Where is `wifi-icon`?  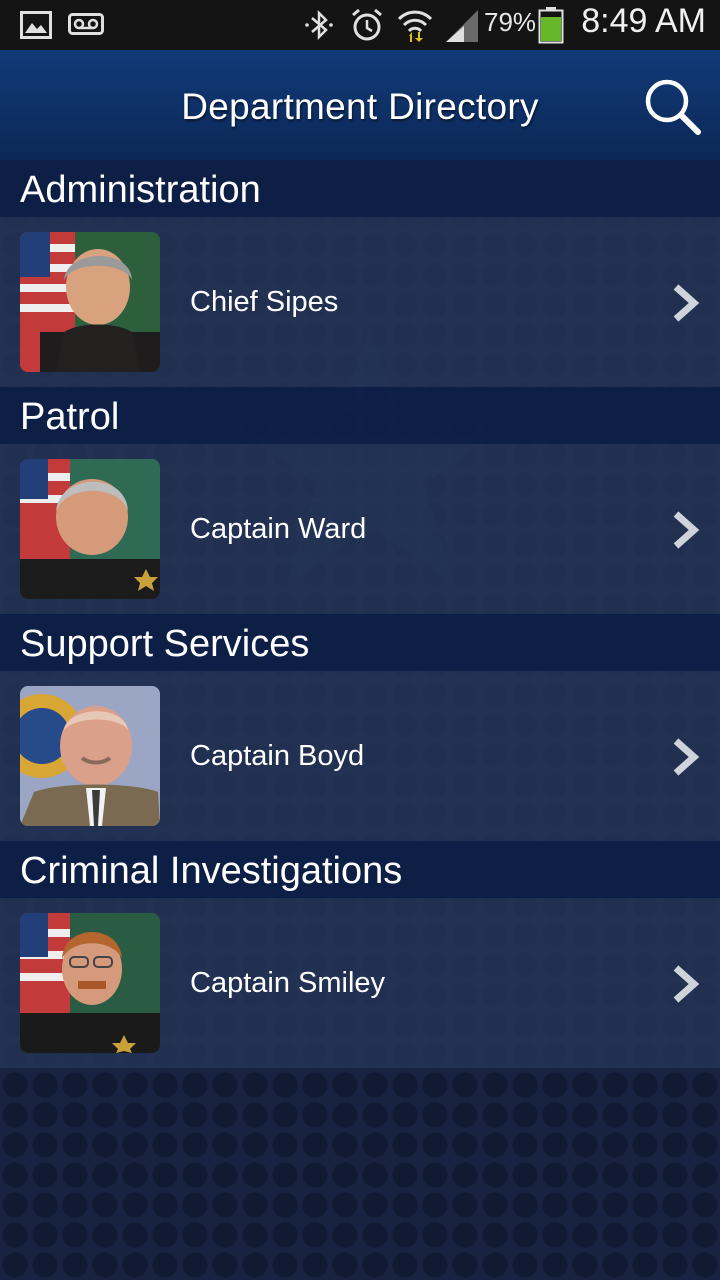 wifi-icon is located at coordinates (415, 26).